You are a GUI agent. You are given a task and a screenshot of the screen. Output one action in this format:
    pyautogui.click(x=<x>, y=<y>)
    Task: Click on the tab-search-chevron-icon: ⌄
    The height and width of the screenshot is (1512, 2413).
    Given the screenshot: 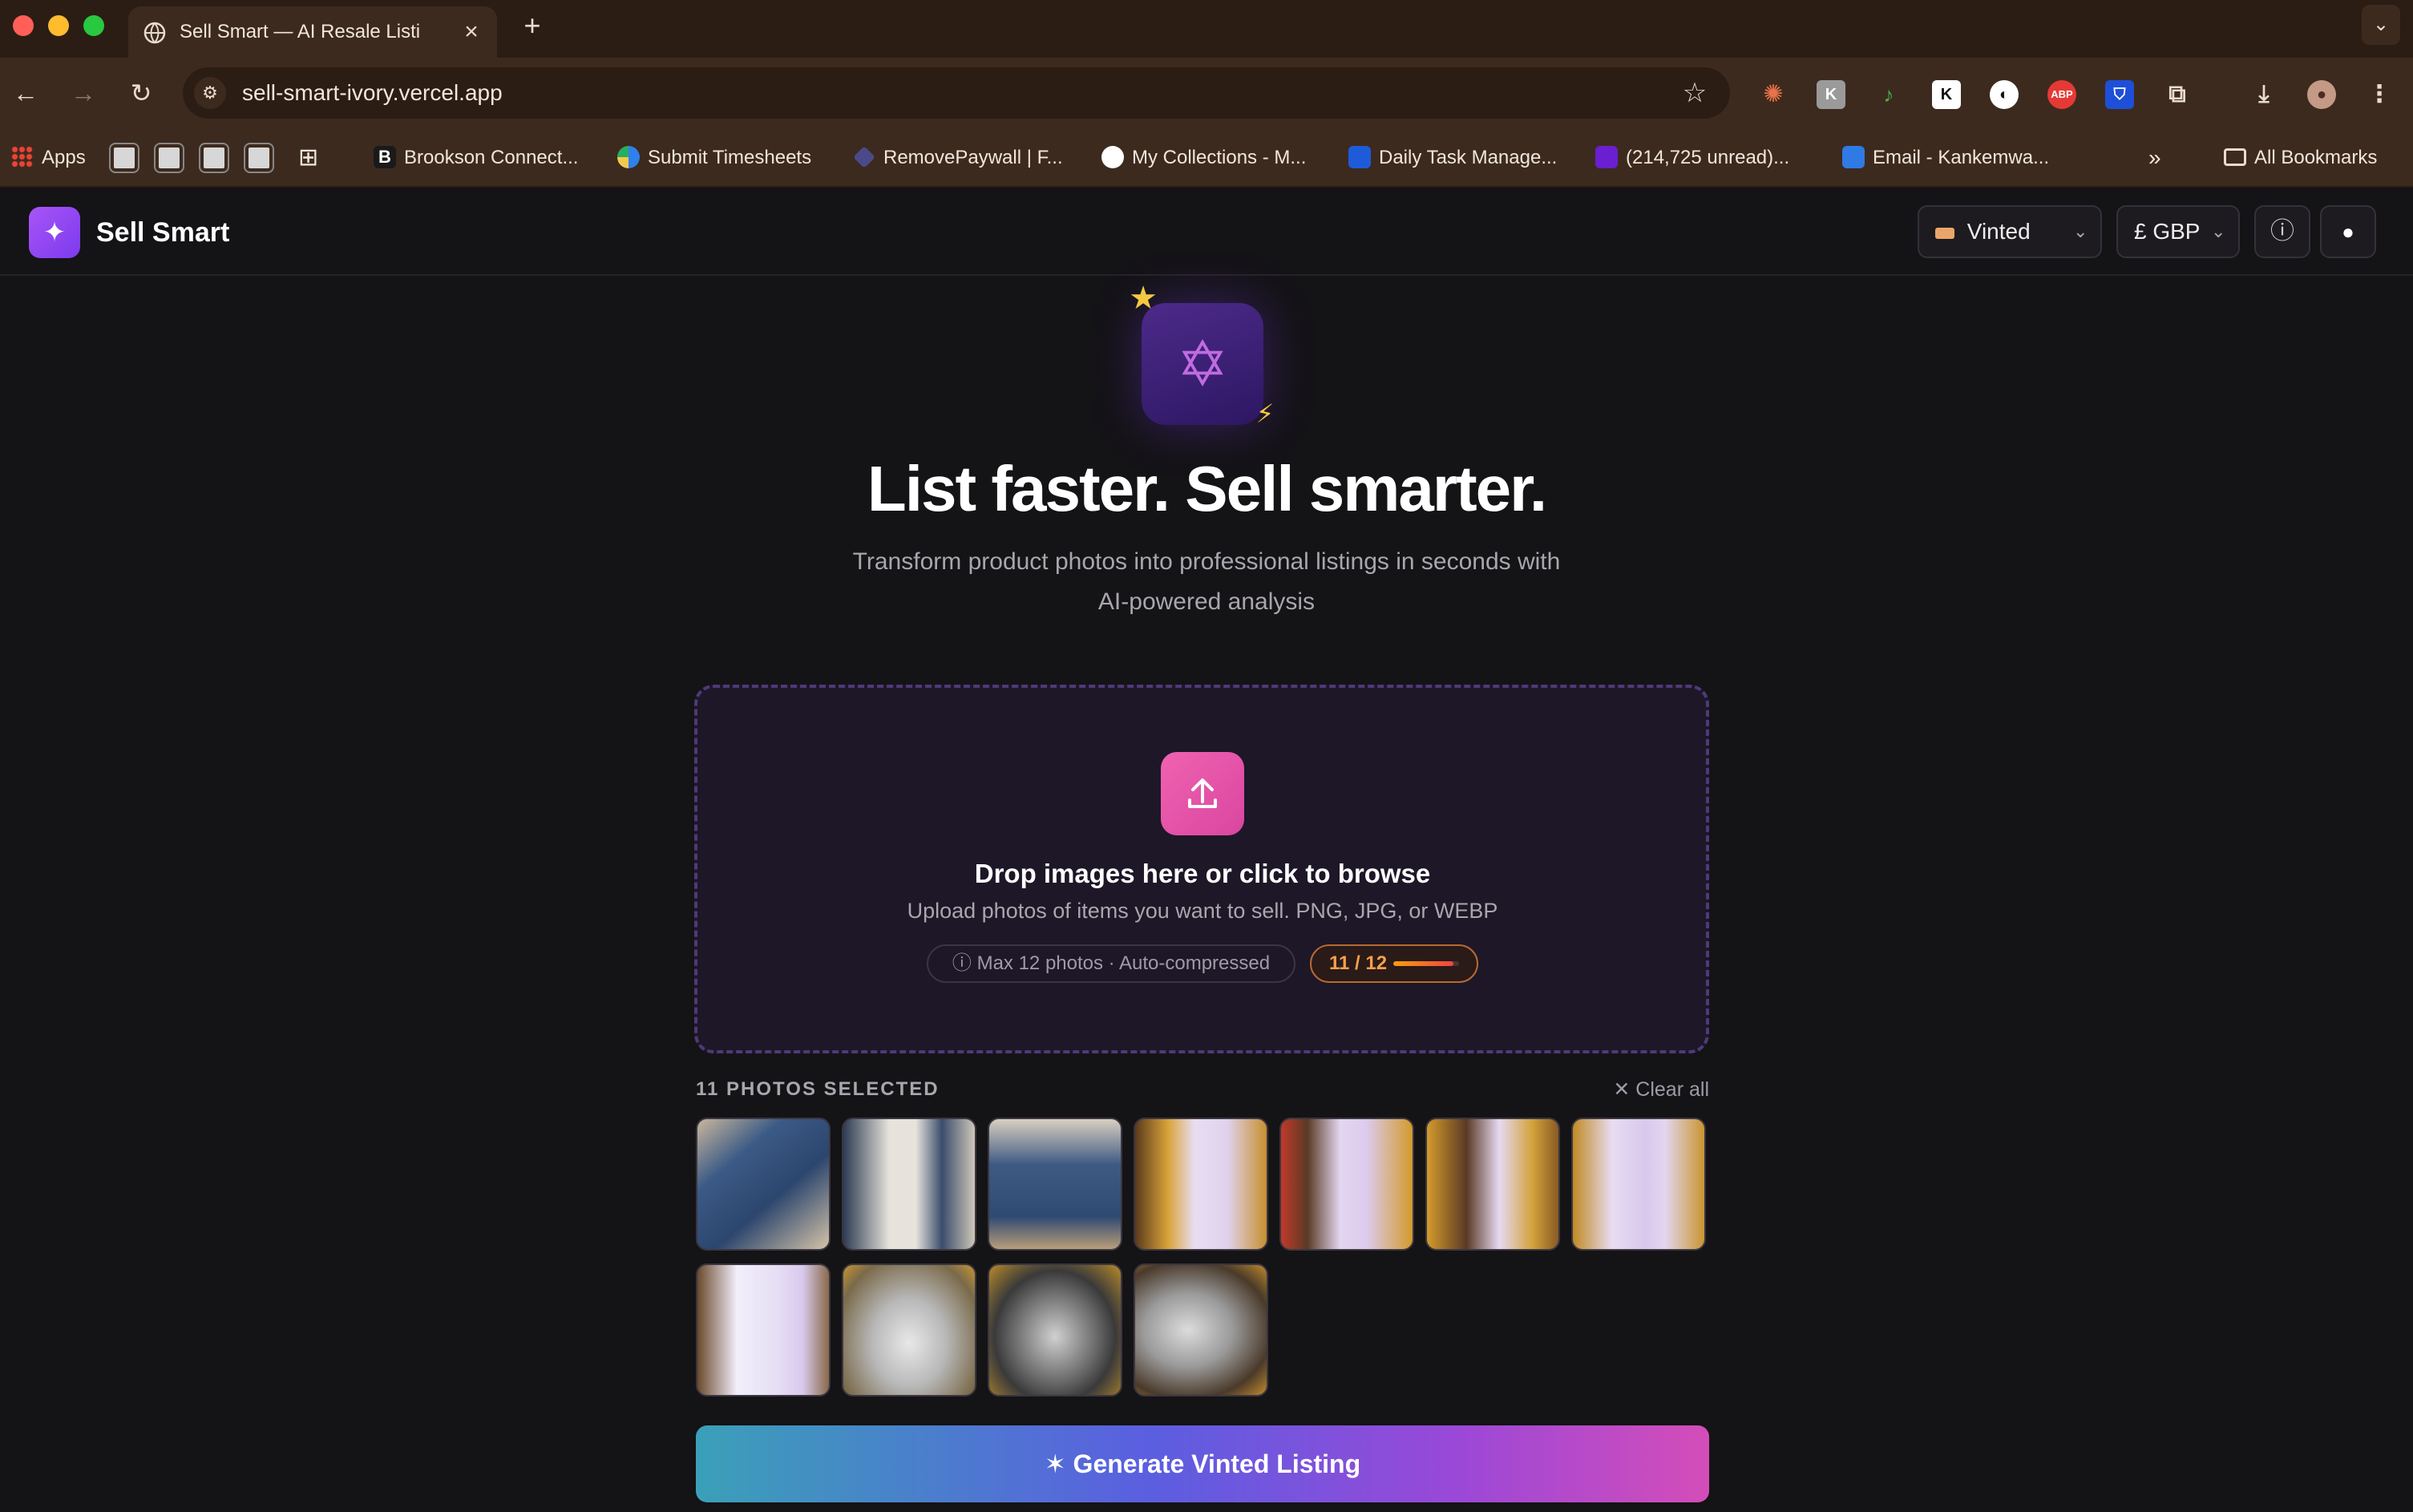 What is the action you would take?
    pyautogui.click(x=2381, y=25)
    